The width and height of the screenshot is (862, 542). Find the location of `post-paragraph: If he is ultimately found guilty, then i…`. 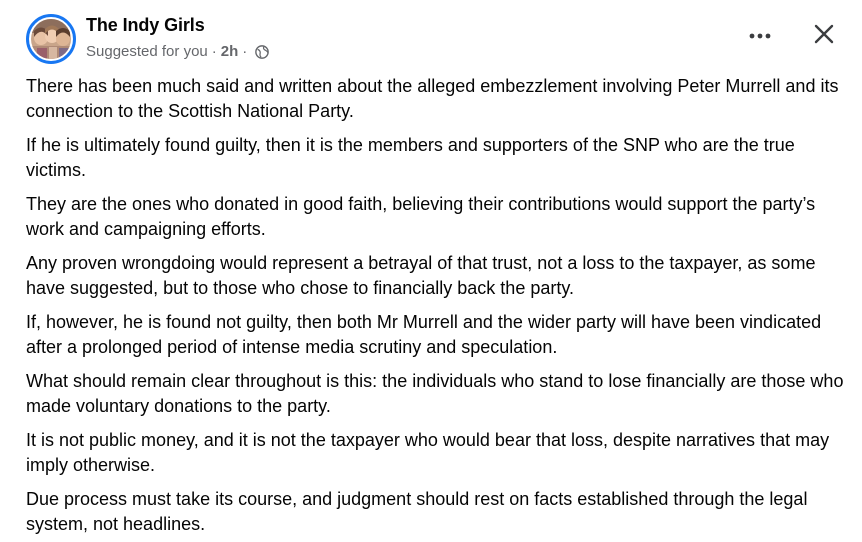

post-paragraph: If he is ultimately found guilty, then i… is located at coordinates (410, 157).